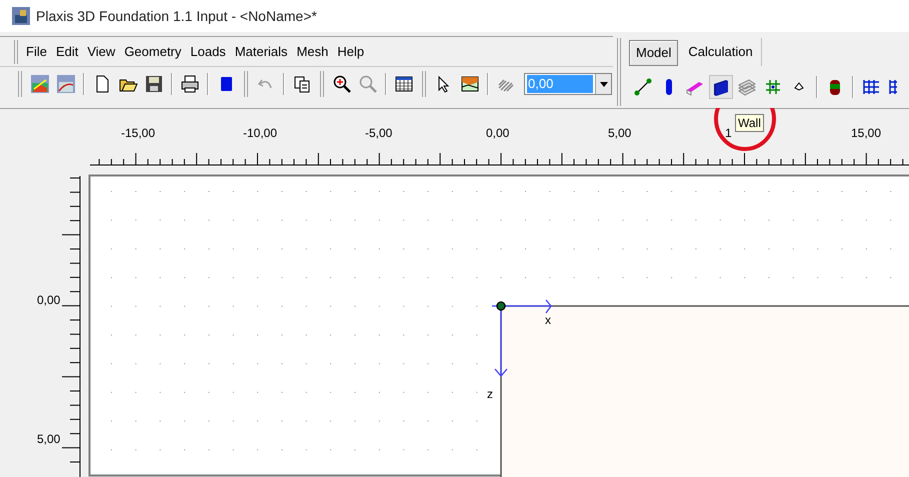 The image size is (909, 477). I want to click on menu-item: File, so click(36, 52).